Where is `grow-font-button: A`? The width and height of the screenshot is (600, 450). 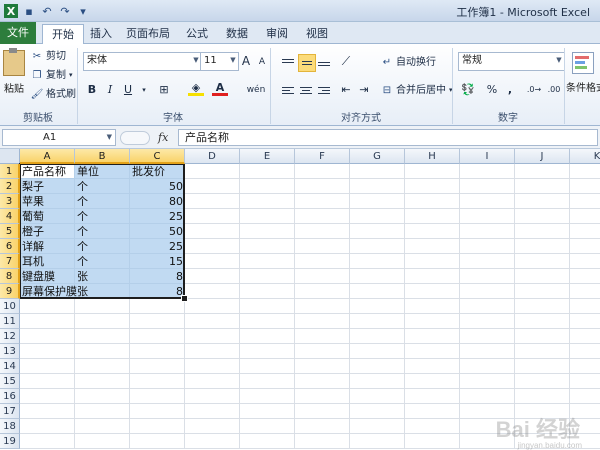 grow-font-button: A is located at coordinates (246, 61).